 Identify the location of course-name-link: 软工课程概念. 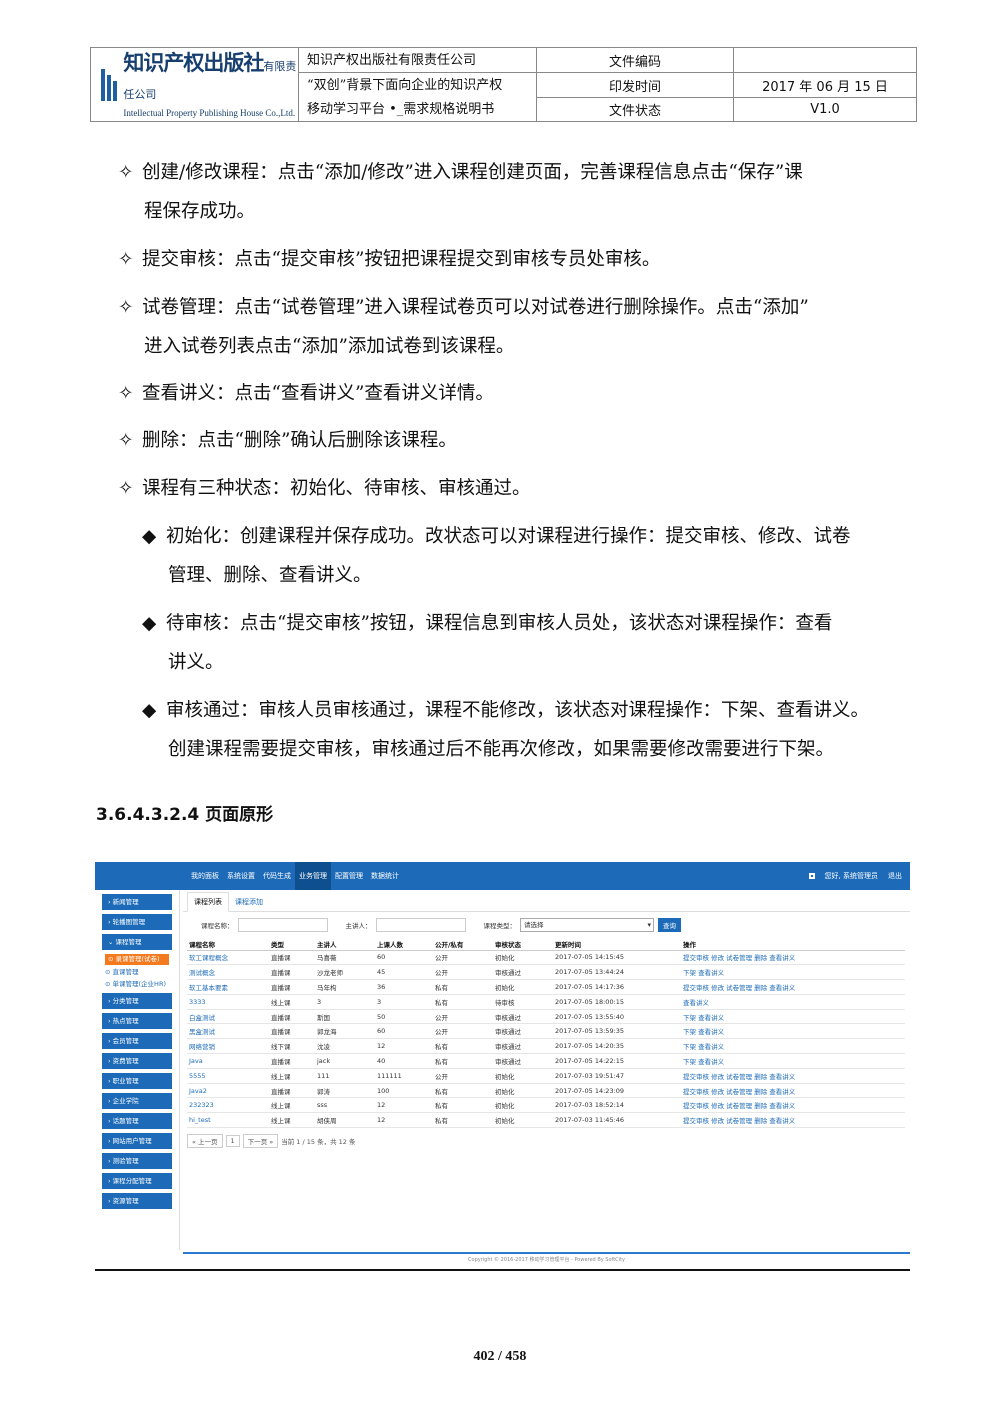
(228, 958).